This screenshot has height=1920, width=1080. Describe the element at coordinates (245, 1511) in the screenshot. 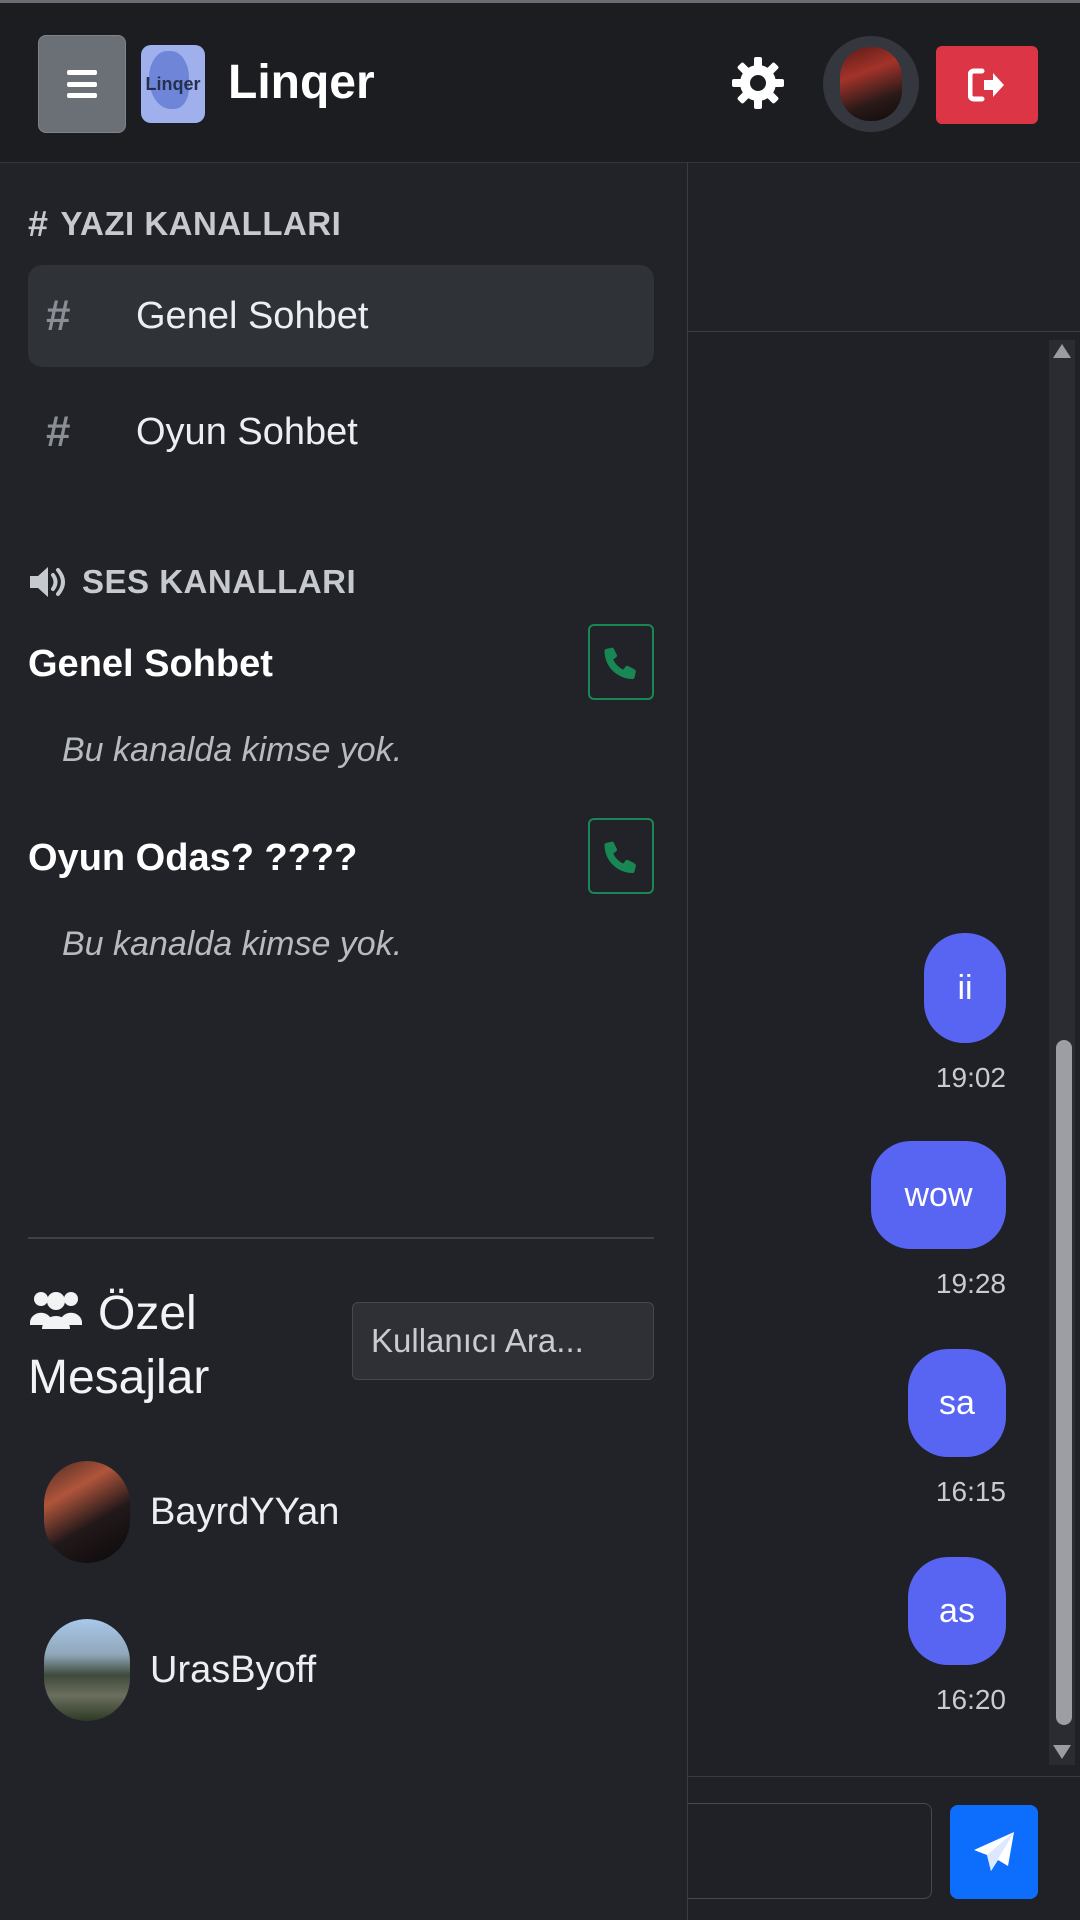

I see `user-name: BayrdYYan` at that location.